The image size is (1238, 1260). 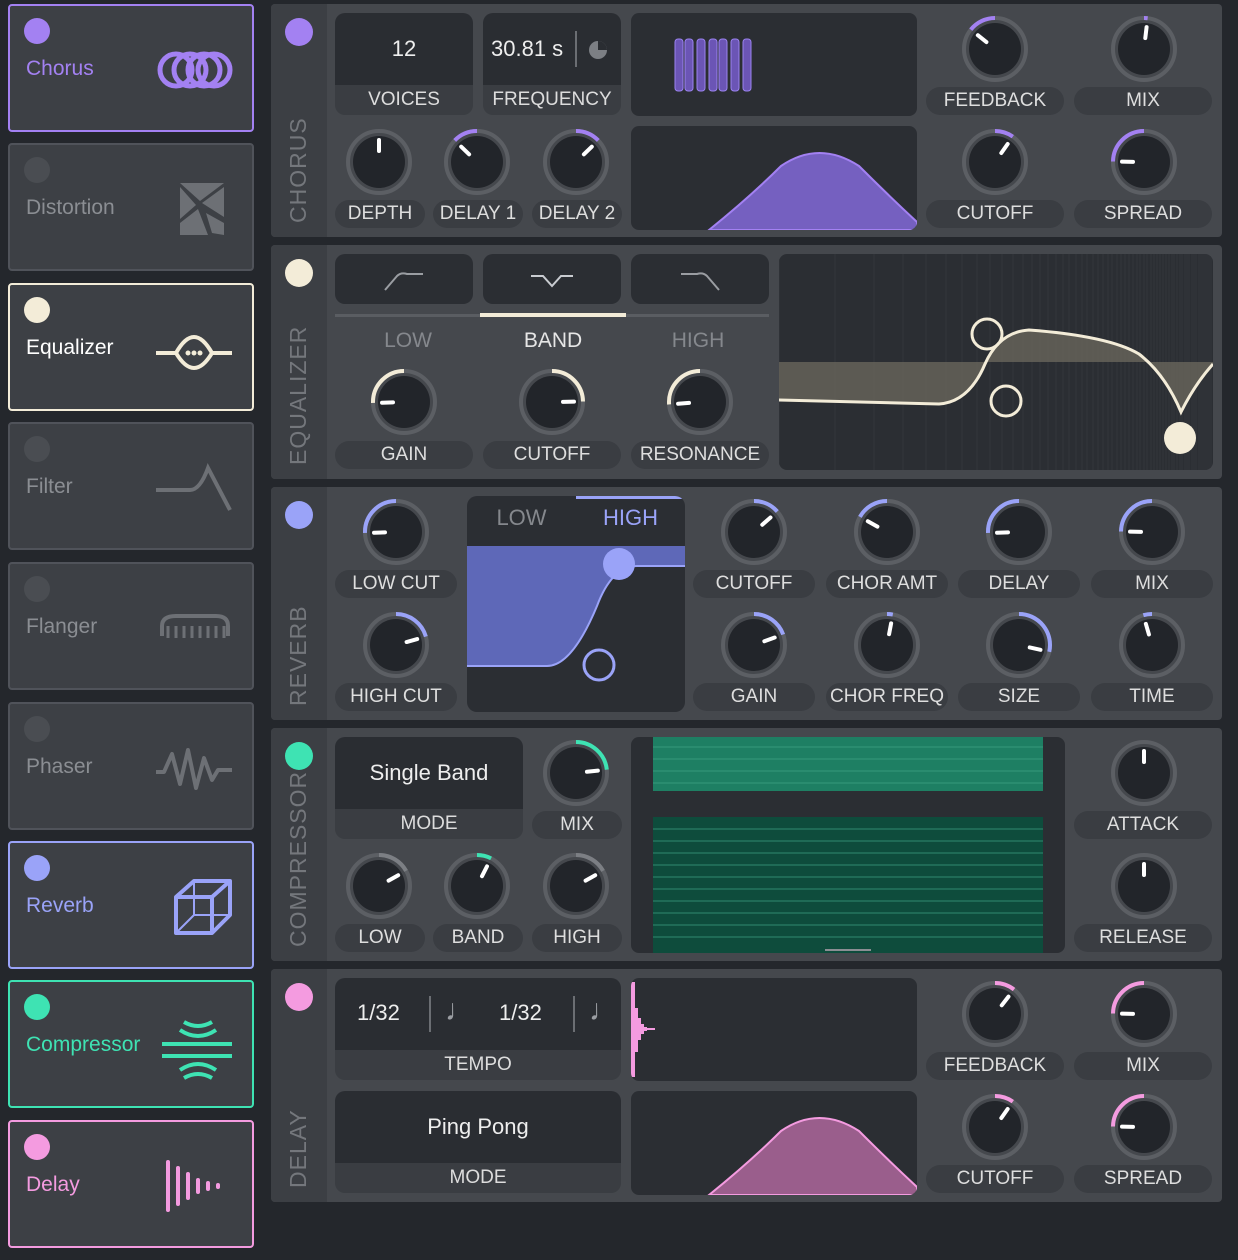 I want to click on eq-band-handle, so click(x=1006, y=401).